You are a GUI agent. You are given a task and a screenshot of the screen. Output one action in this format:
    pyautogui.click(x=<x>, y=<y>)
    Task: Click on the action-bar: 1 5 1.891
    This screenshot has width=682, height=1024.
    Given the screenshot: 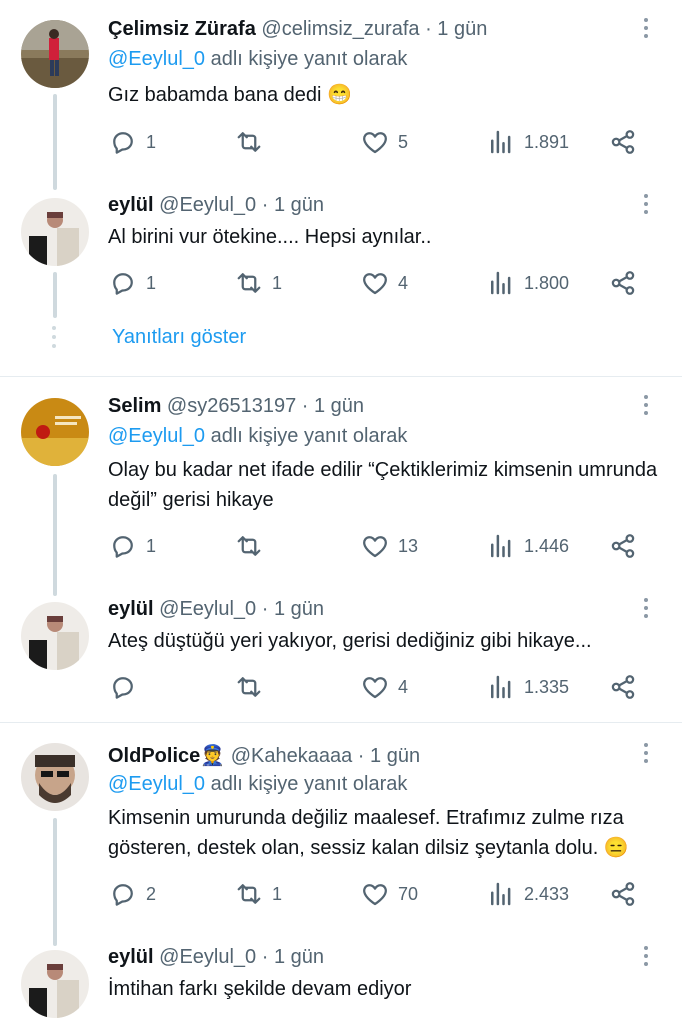 What is the action you would take?
    pyautogui.click(x=378, y=142)
    